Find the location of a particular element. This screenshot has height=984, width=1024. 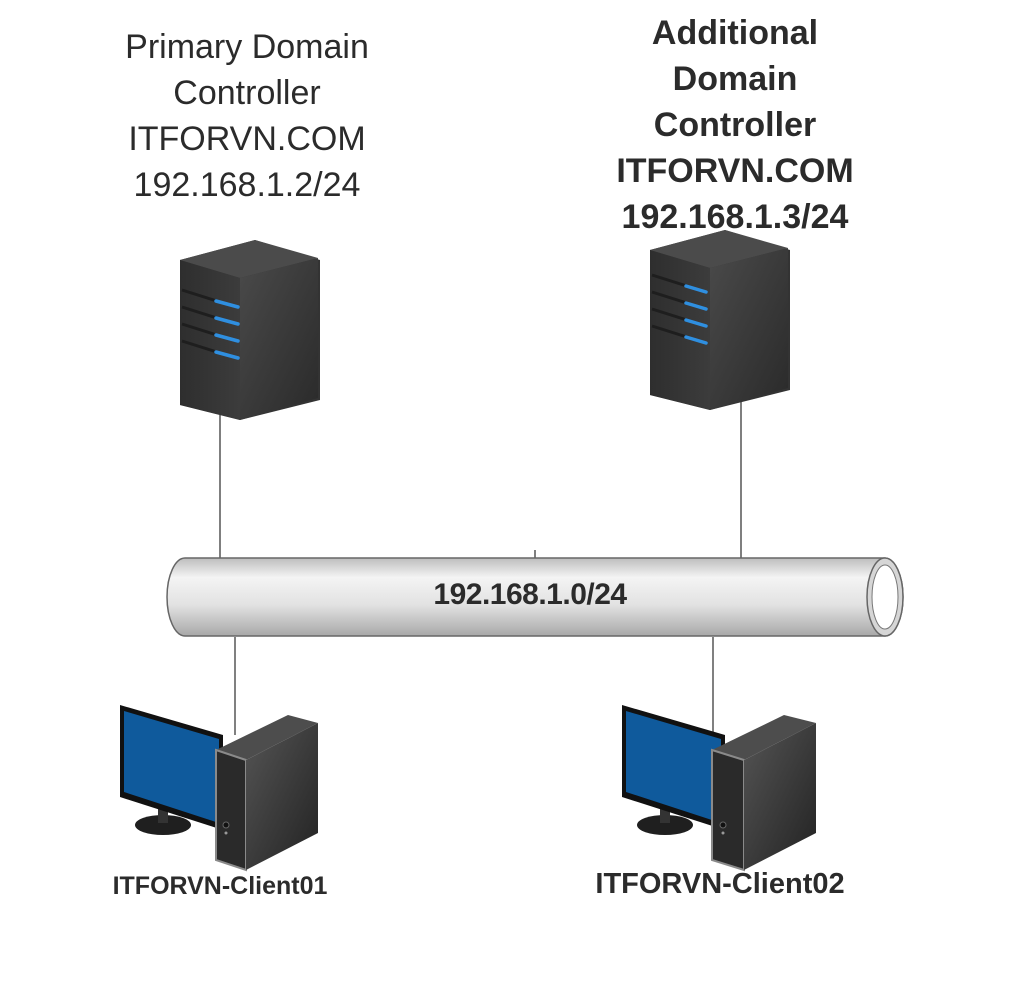

network-subnet-label: 192.168.1.0/24 is located at coordinates (530, 594).